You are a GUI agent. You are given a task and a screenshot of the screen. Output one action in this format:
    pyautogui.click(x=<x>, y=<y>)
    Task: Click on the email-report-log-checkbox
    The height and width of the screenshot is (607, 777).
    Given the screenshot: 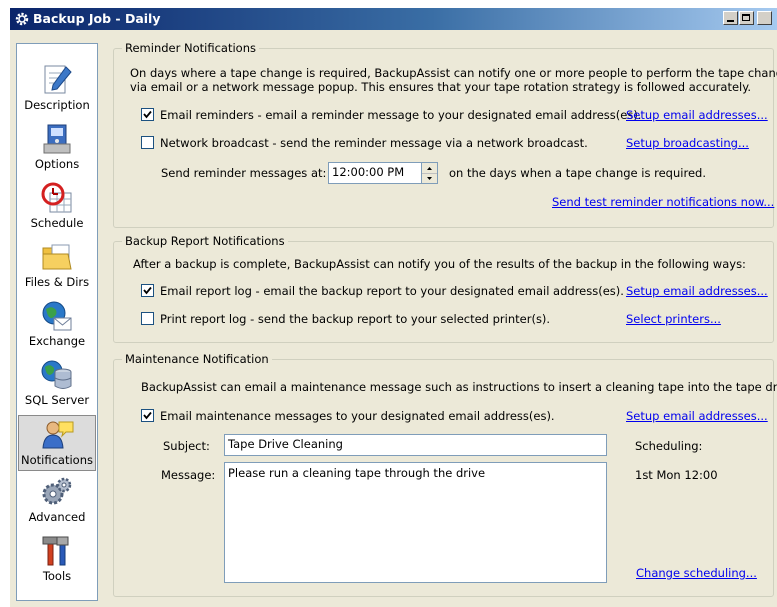 What is the action you would take?
    pyautogui.click(x=147, y=290)
    